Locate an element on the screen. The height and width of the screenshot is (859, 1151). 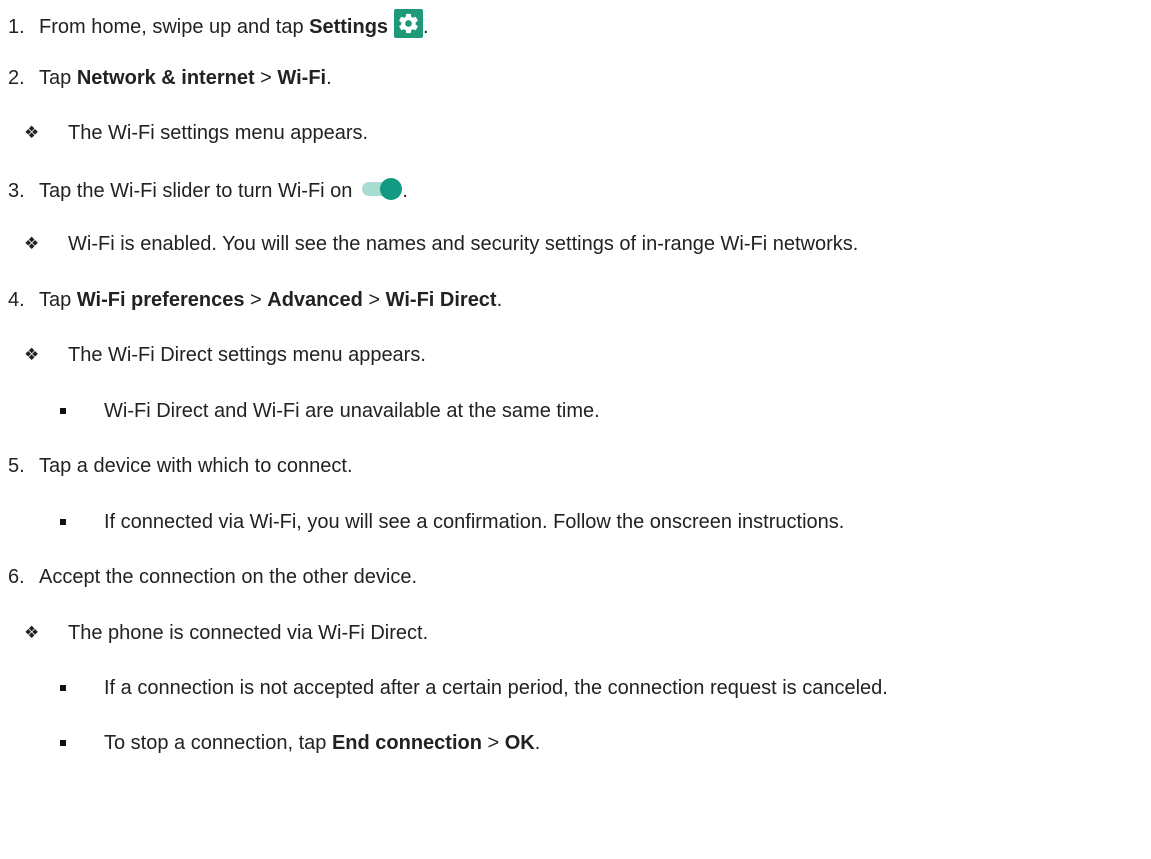
step-5: 5. Tap a device with which to connect. is located at coordinates (176, 466).